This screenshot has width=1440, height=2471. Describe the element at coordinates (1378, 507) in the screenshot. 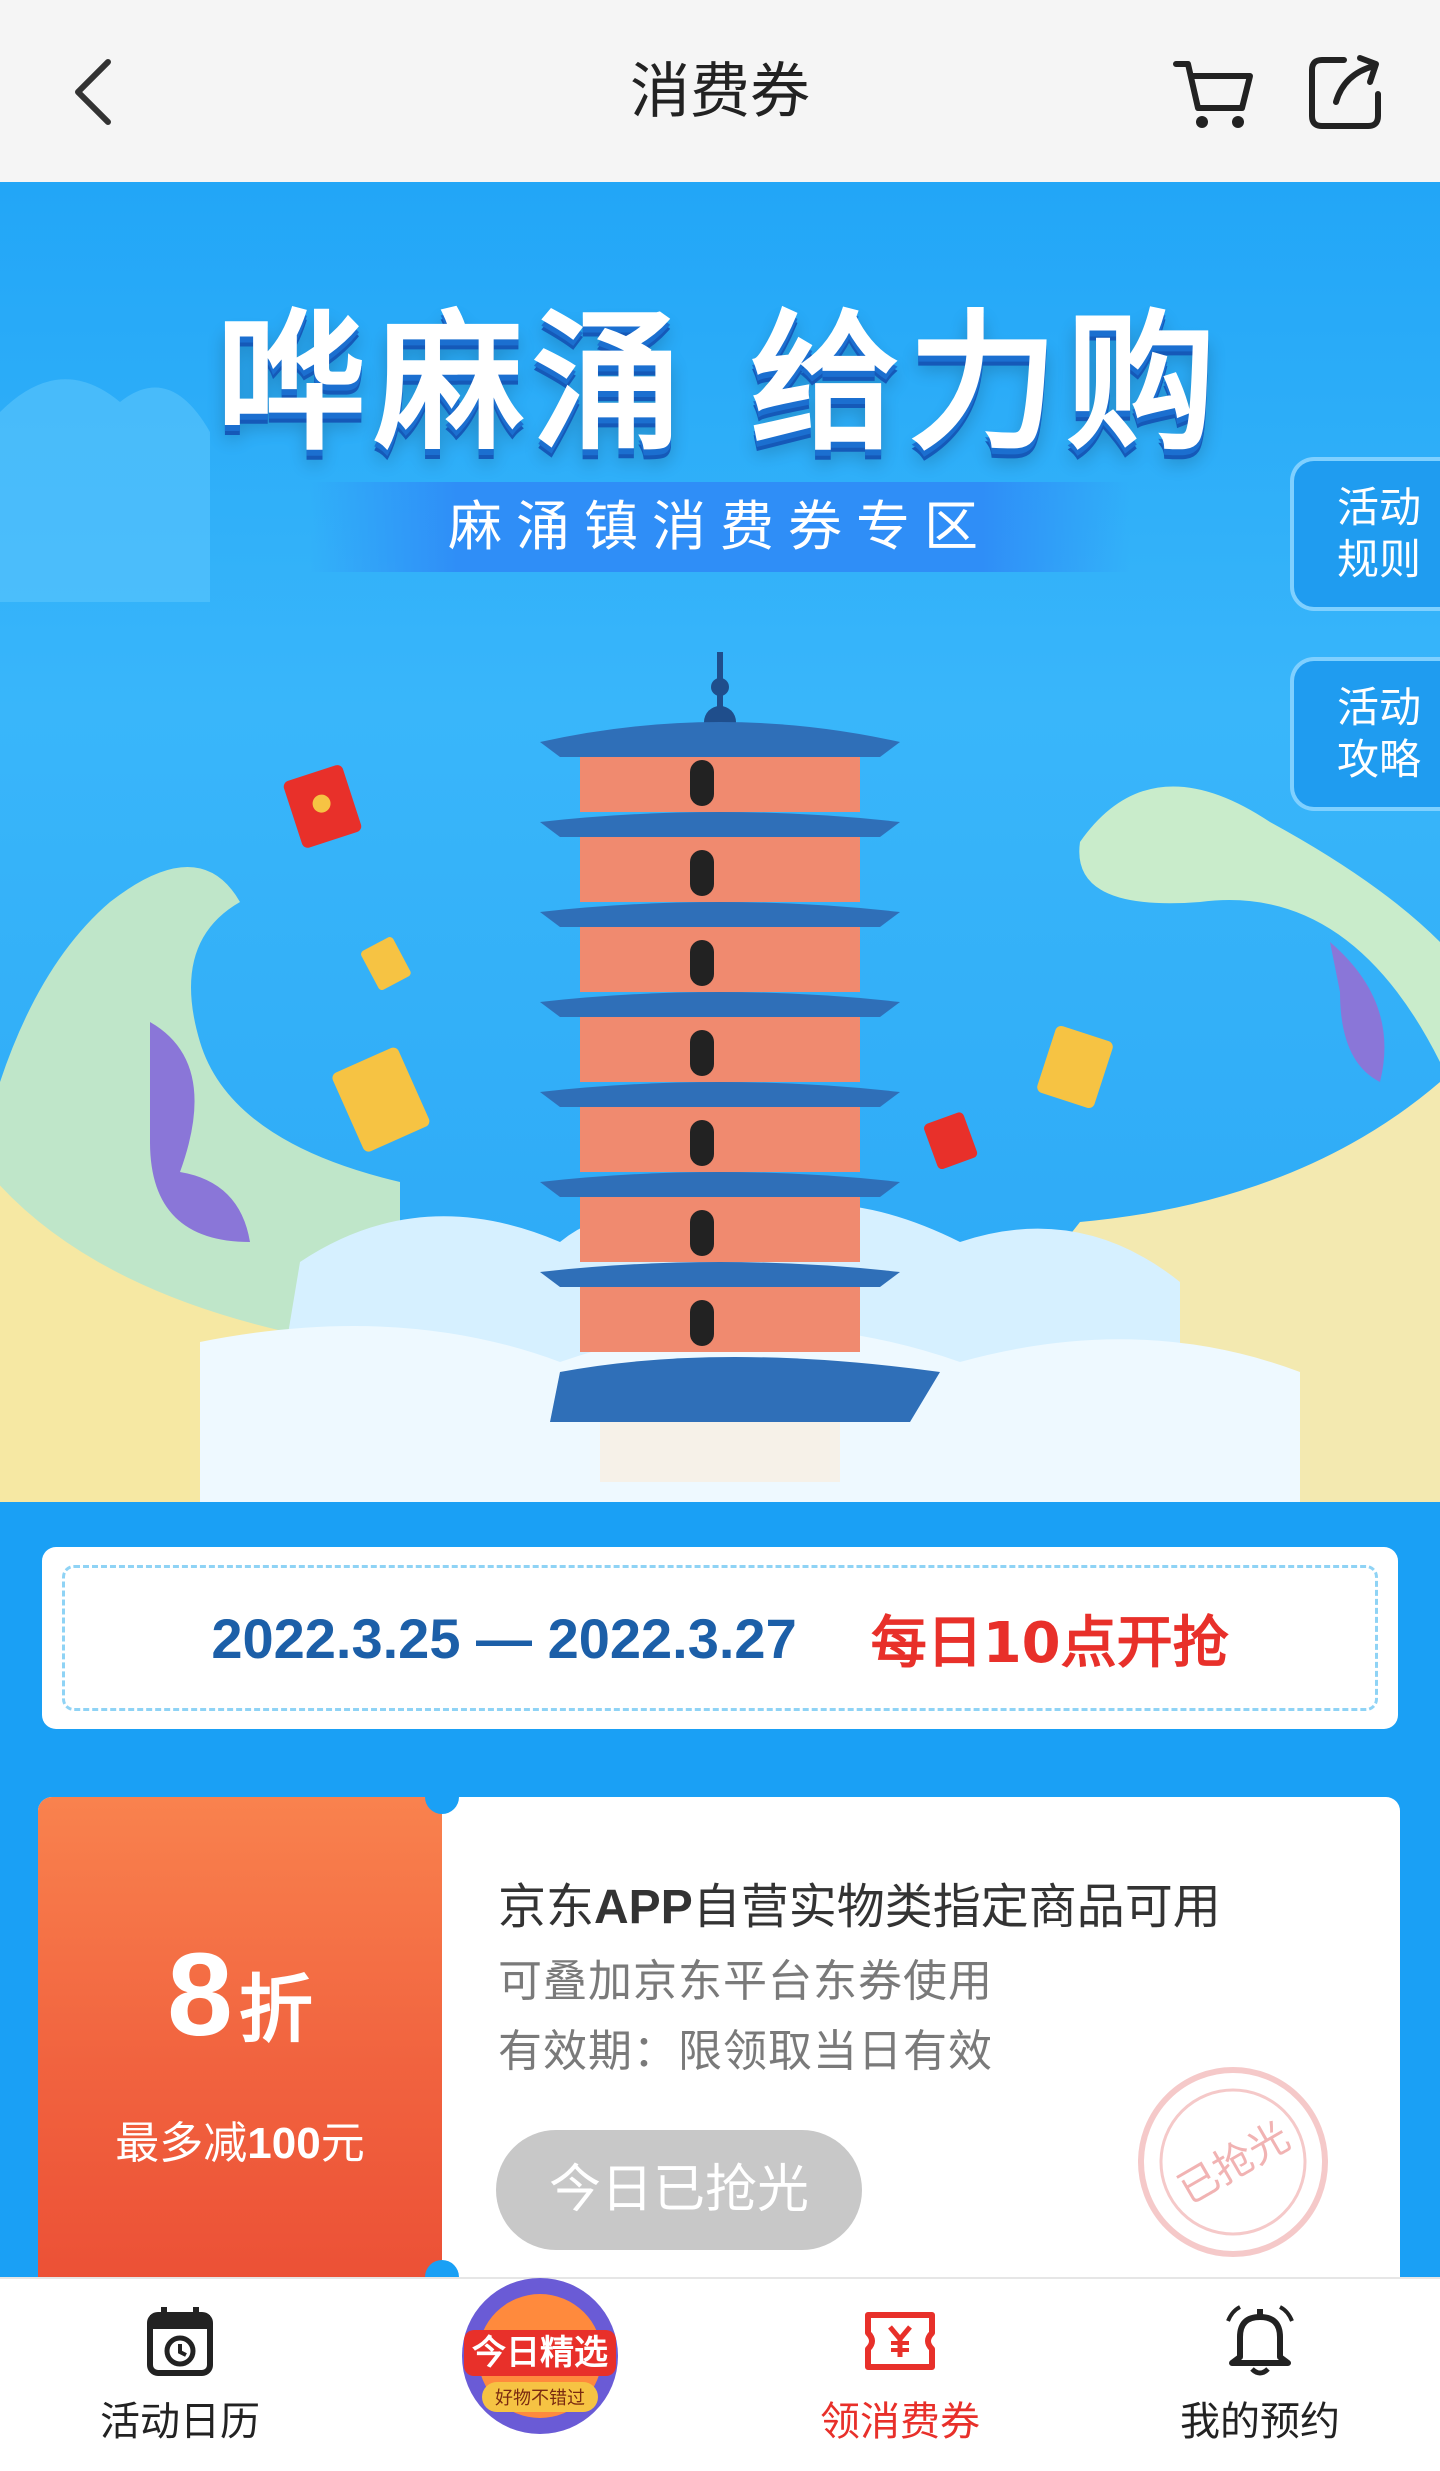

I see `activity-rules-line1: 活动` at that location.